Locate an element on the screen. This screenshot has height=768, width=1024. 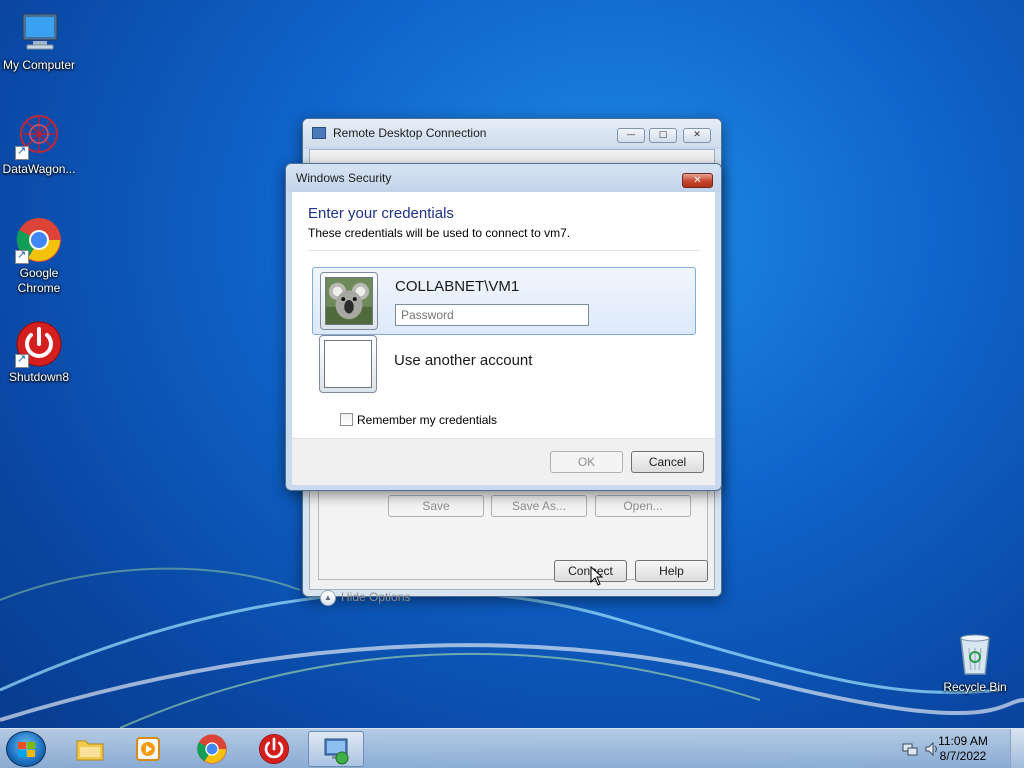
blank-avatar is located at coordinates (348, 364).